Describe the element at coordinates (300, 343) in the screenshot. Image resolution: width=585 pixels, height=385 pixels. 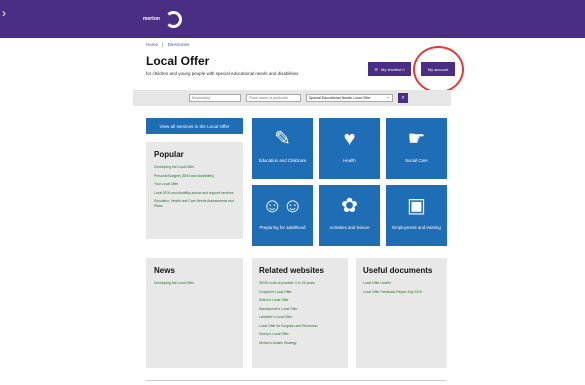
I see `related-link: Merton's Autism Strategy` at that location.